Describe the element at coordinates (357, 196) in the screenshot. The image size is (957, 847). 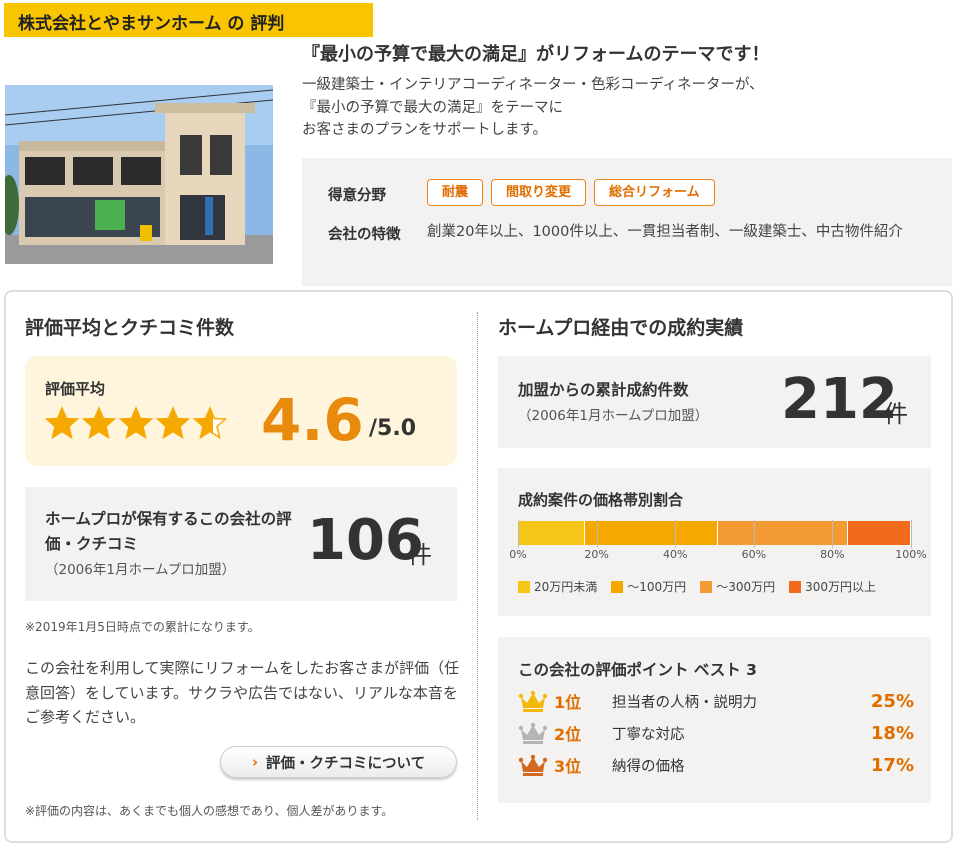
I see `specialty-label: 得意分野` at that location.